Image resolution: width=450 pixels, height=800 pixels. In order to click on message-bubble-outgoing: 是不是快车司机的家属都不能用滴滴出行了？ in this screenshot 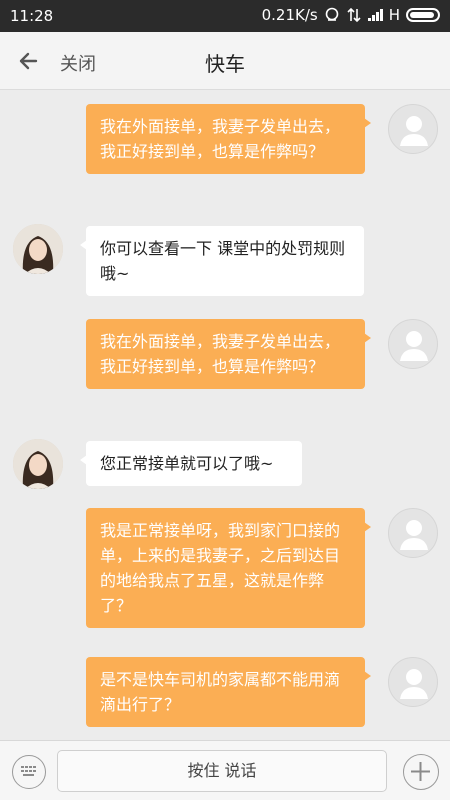, I will do `click(228, 692)`.